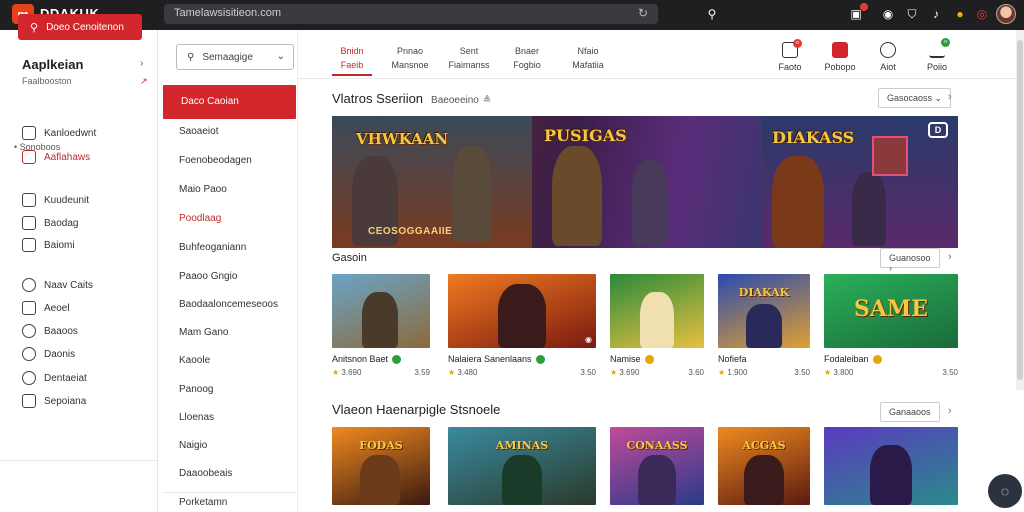 The image size is (1024, 512). Describe the element at coordinates (55, 200) in the screenshot. I see `sidebar-item-kuudeunit: Kuudeunit` at that location.